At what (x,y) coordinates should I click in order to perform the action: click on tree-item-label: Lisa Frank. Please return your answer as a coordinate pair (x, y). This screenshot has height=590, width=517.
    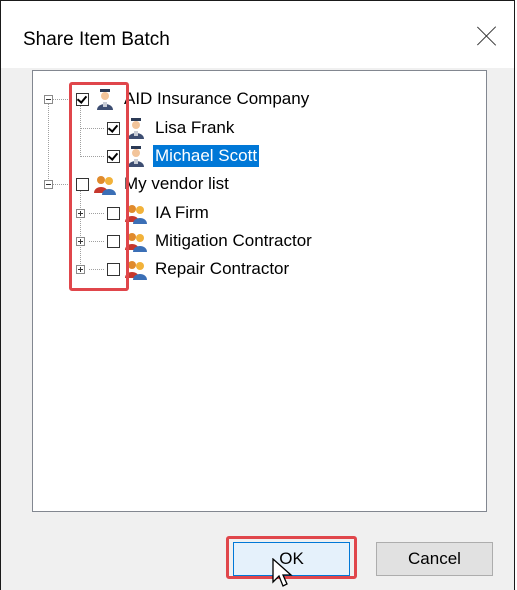
    Looking at the image, I should click on (195, 127).